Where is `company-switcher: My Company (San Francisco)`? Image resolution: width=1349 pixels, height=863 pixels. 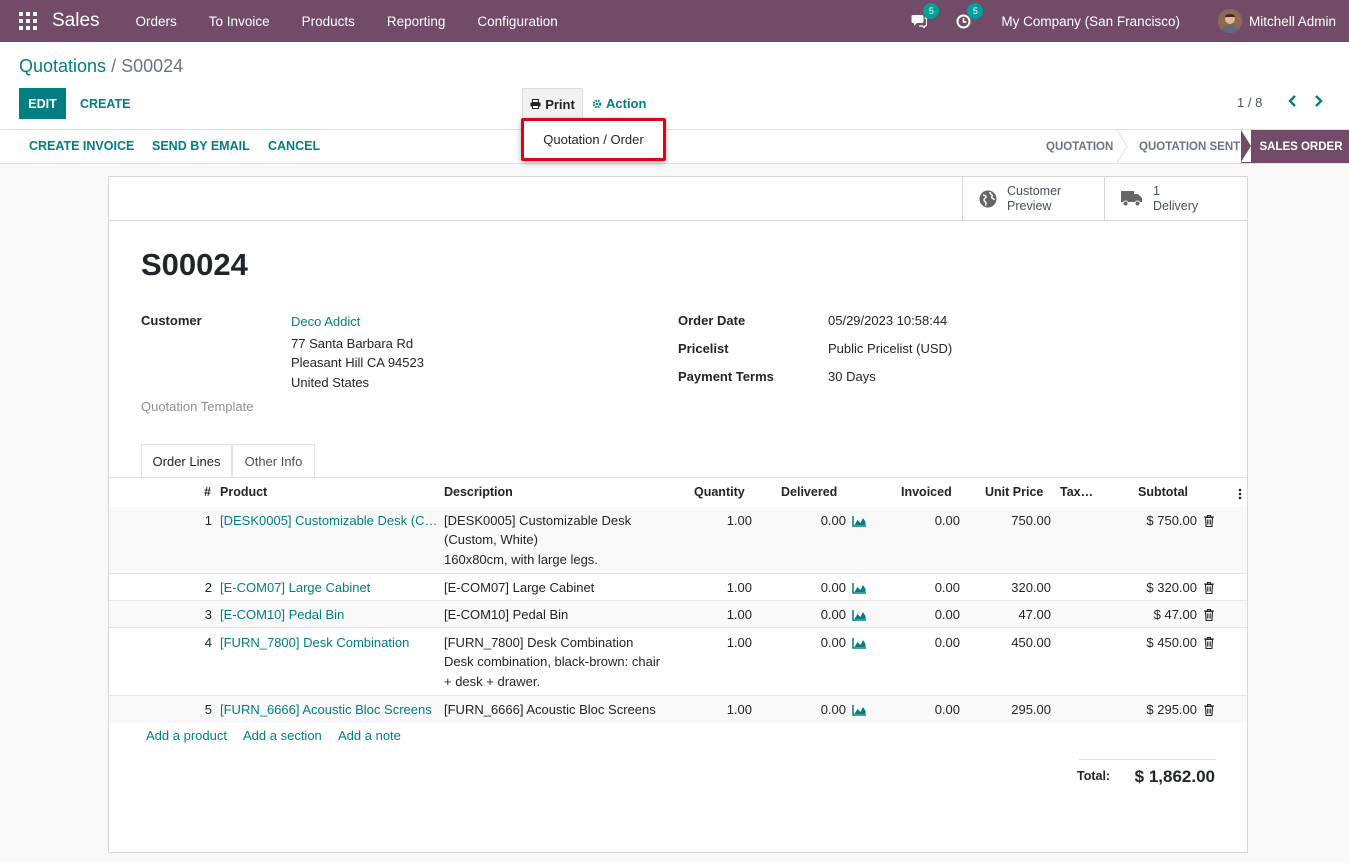 company-switcher: My Company (San Francisco) is located at coordinates (1090, 21).